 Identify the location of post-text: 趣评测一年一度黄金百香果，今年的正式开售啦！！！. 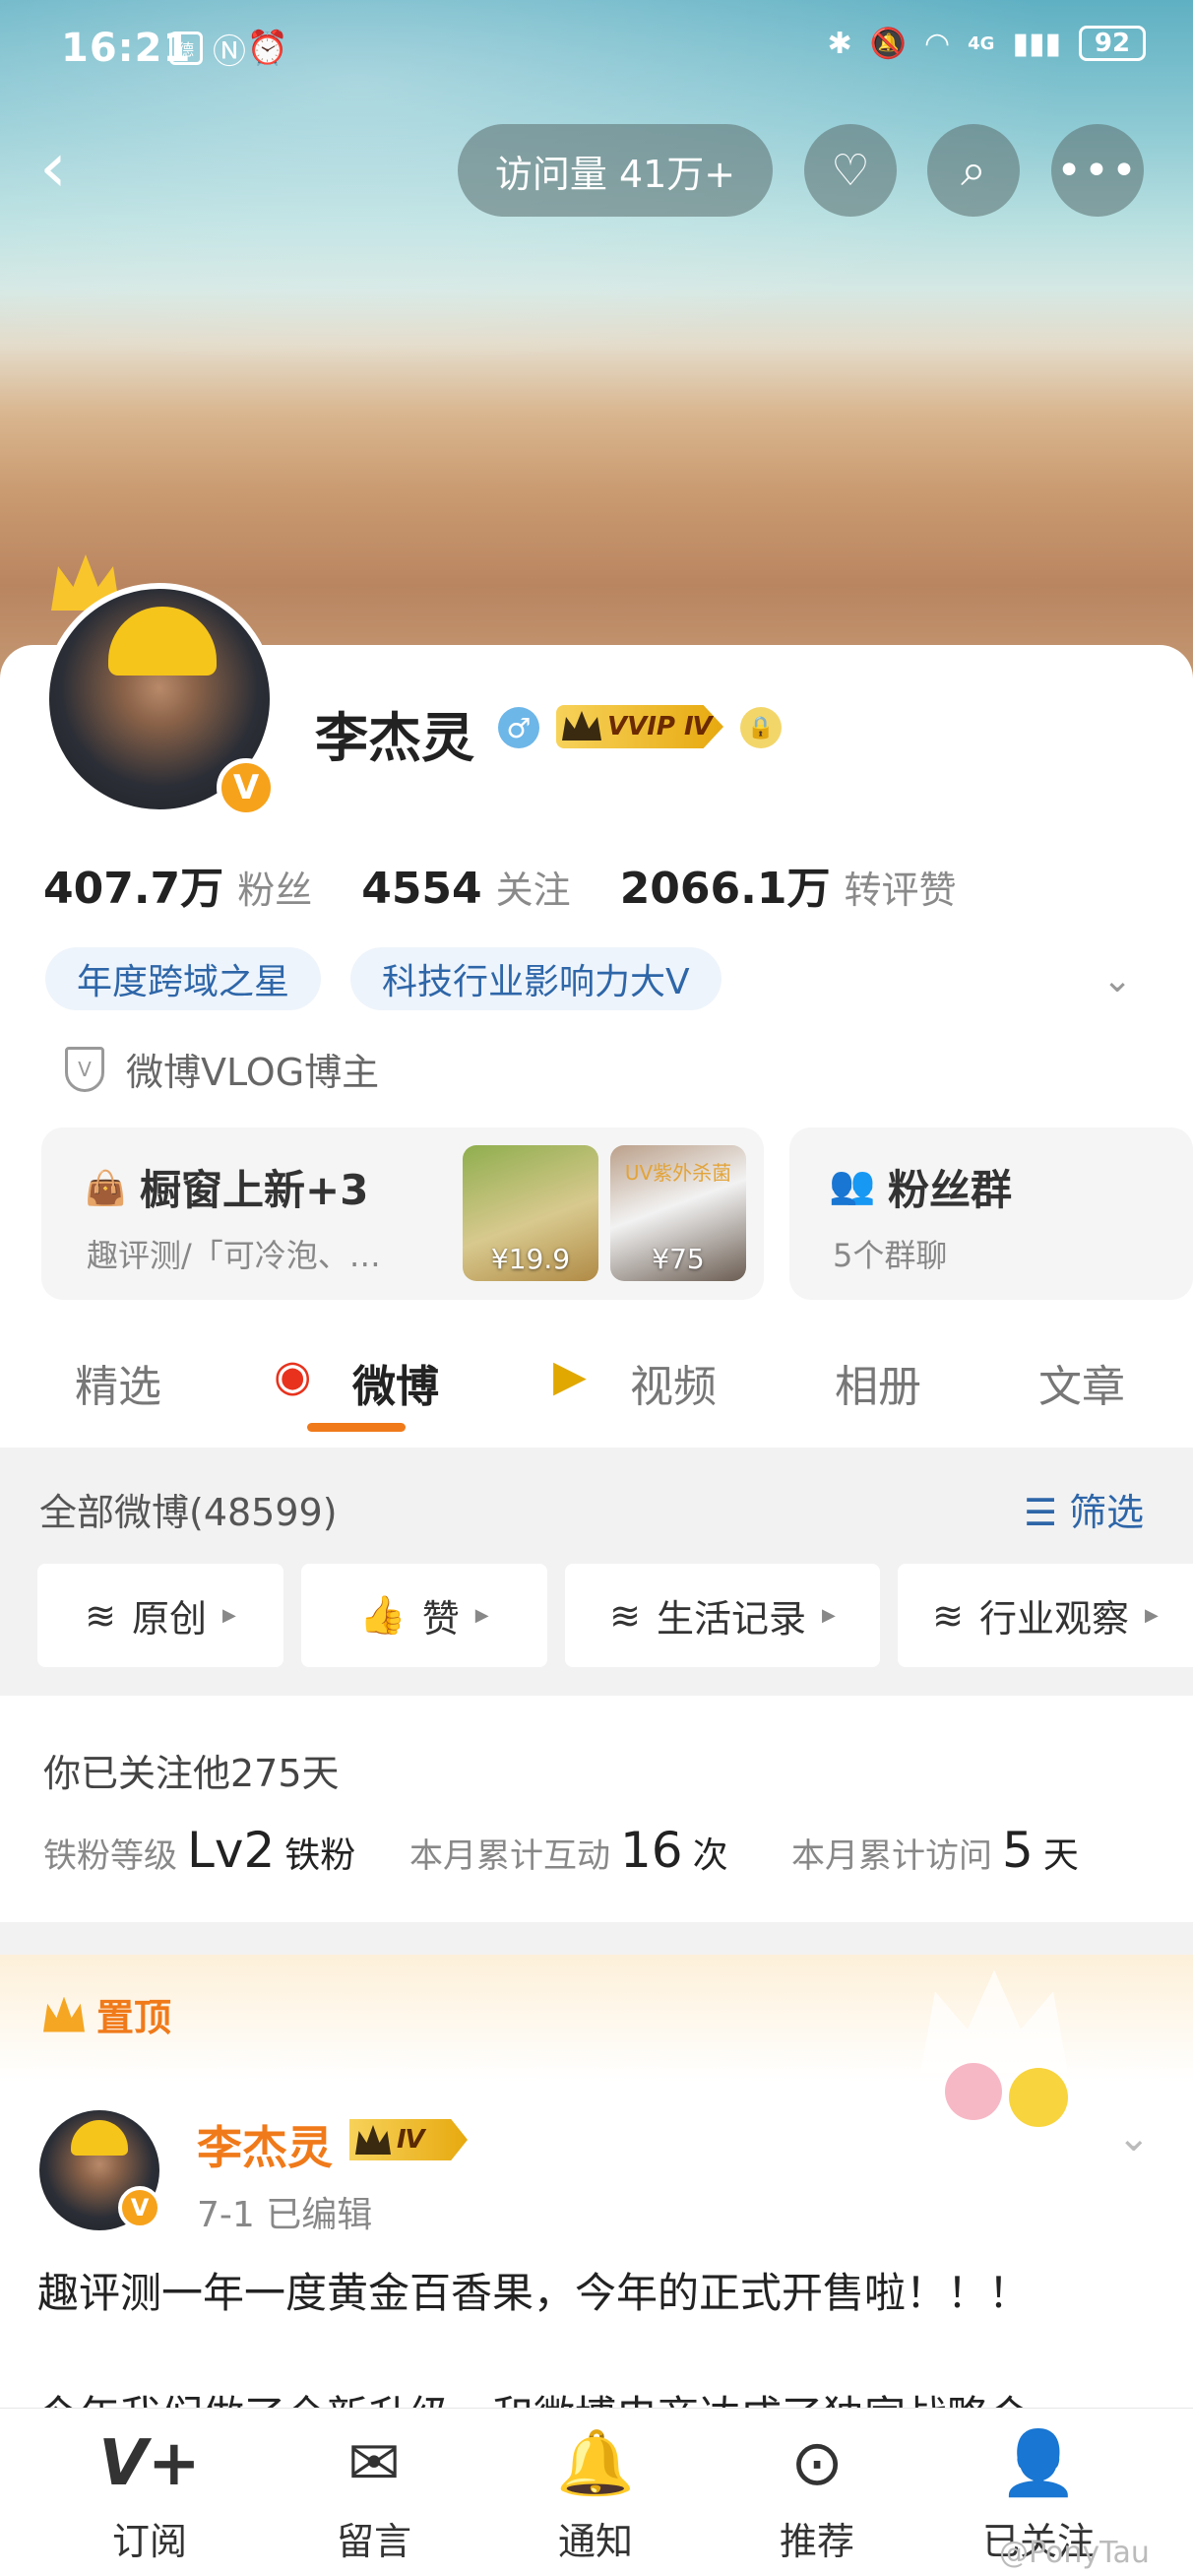
(603, 2290).